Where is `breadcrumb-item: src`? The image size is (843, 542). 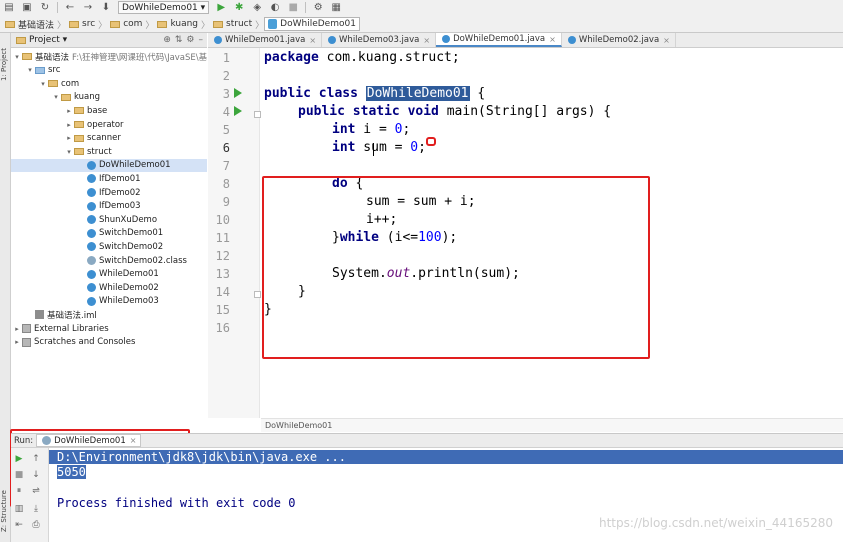
breadcrumb-item: src is located at coordinates (82, 24).